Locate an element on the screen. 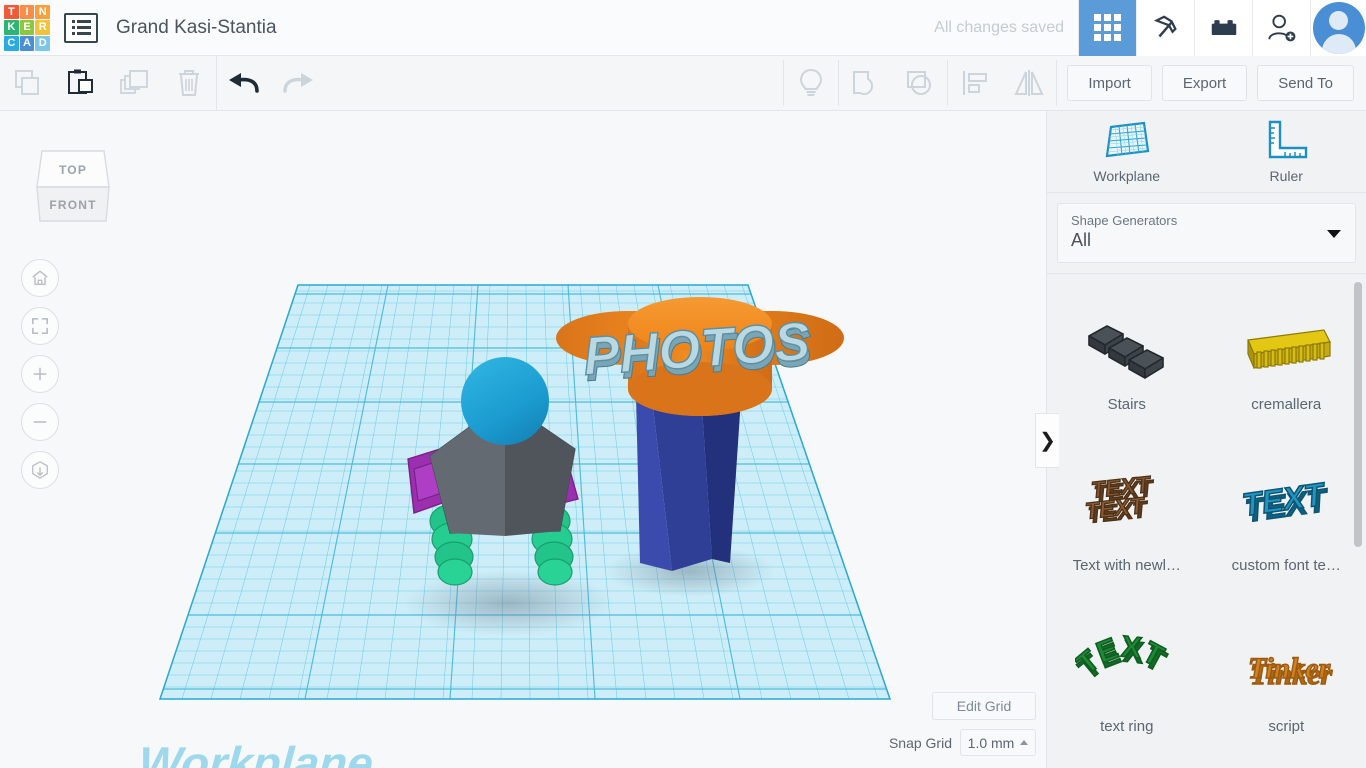  zoom-out-button is located at coordinates (40, 422).